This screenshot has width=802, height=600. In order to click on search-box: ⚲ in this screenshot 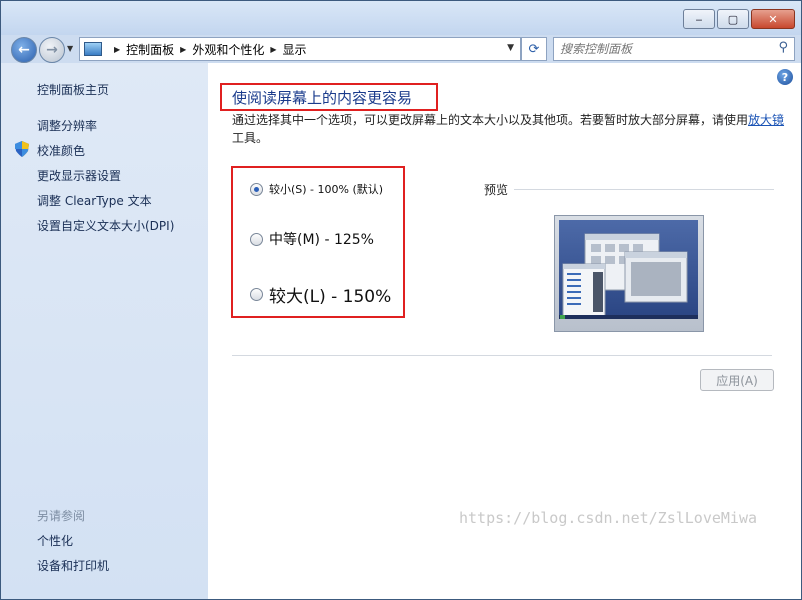, I will do `click(674, 49)`.